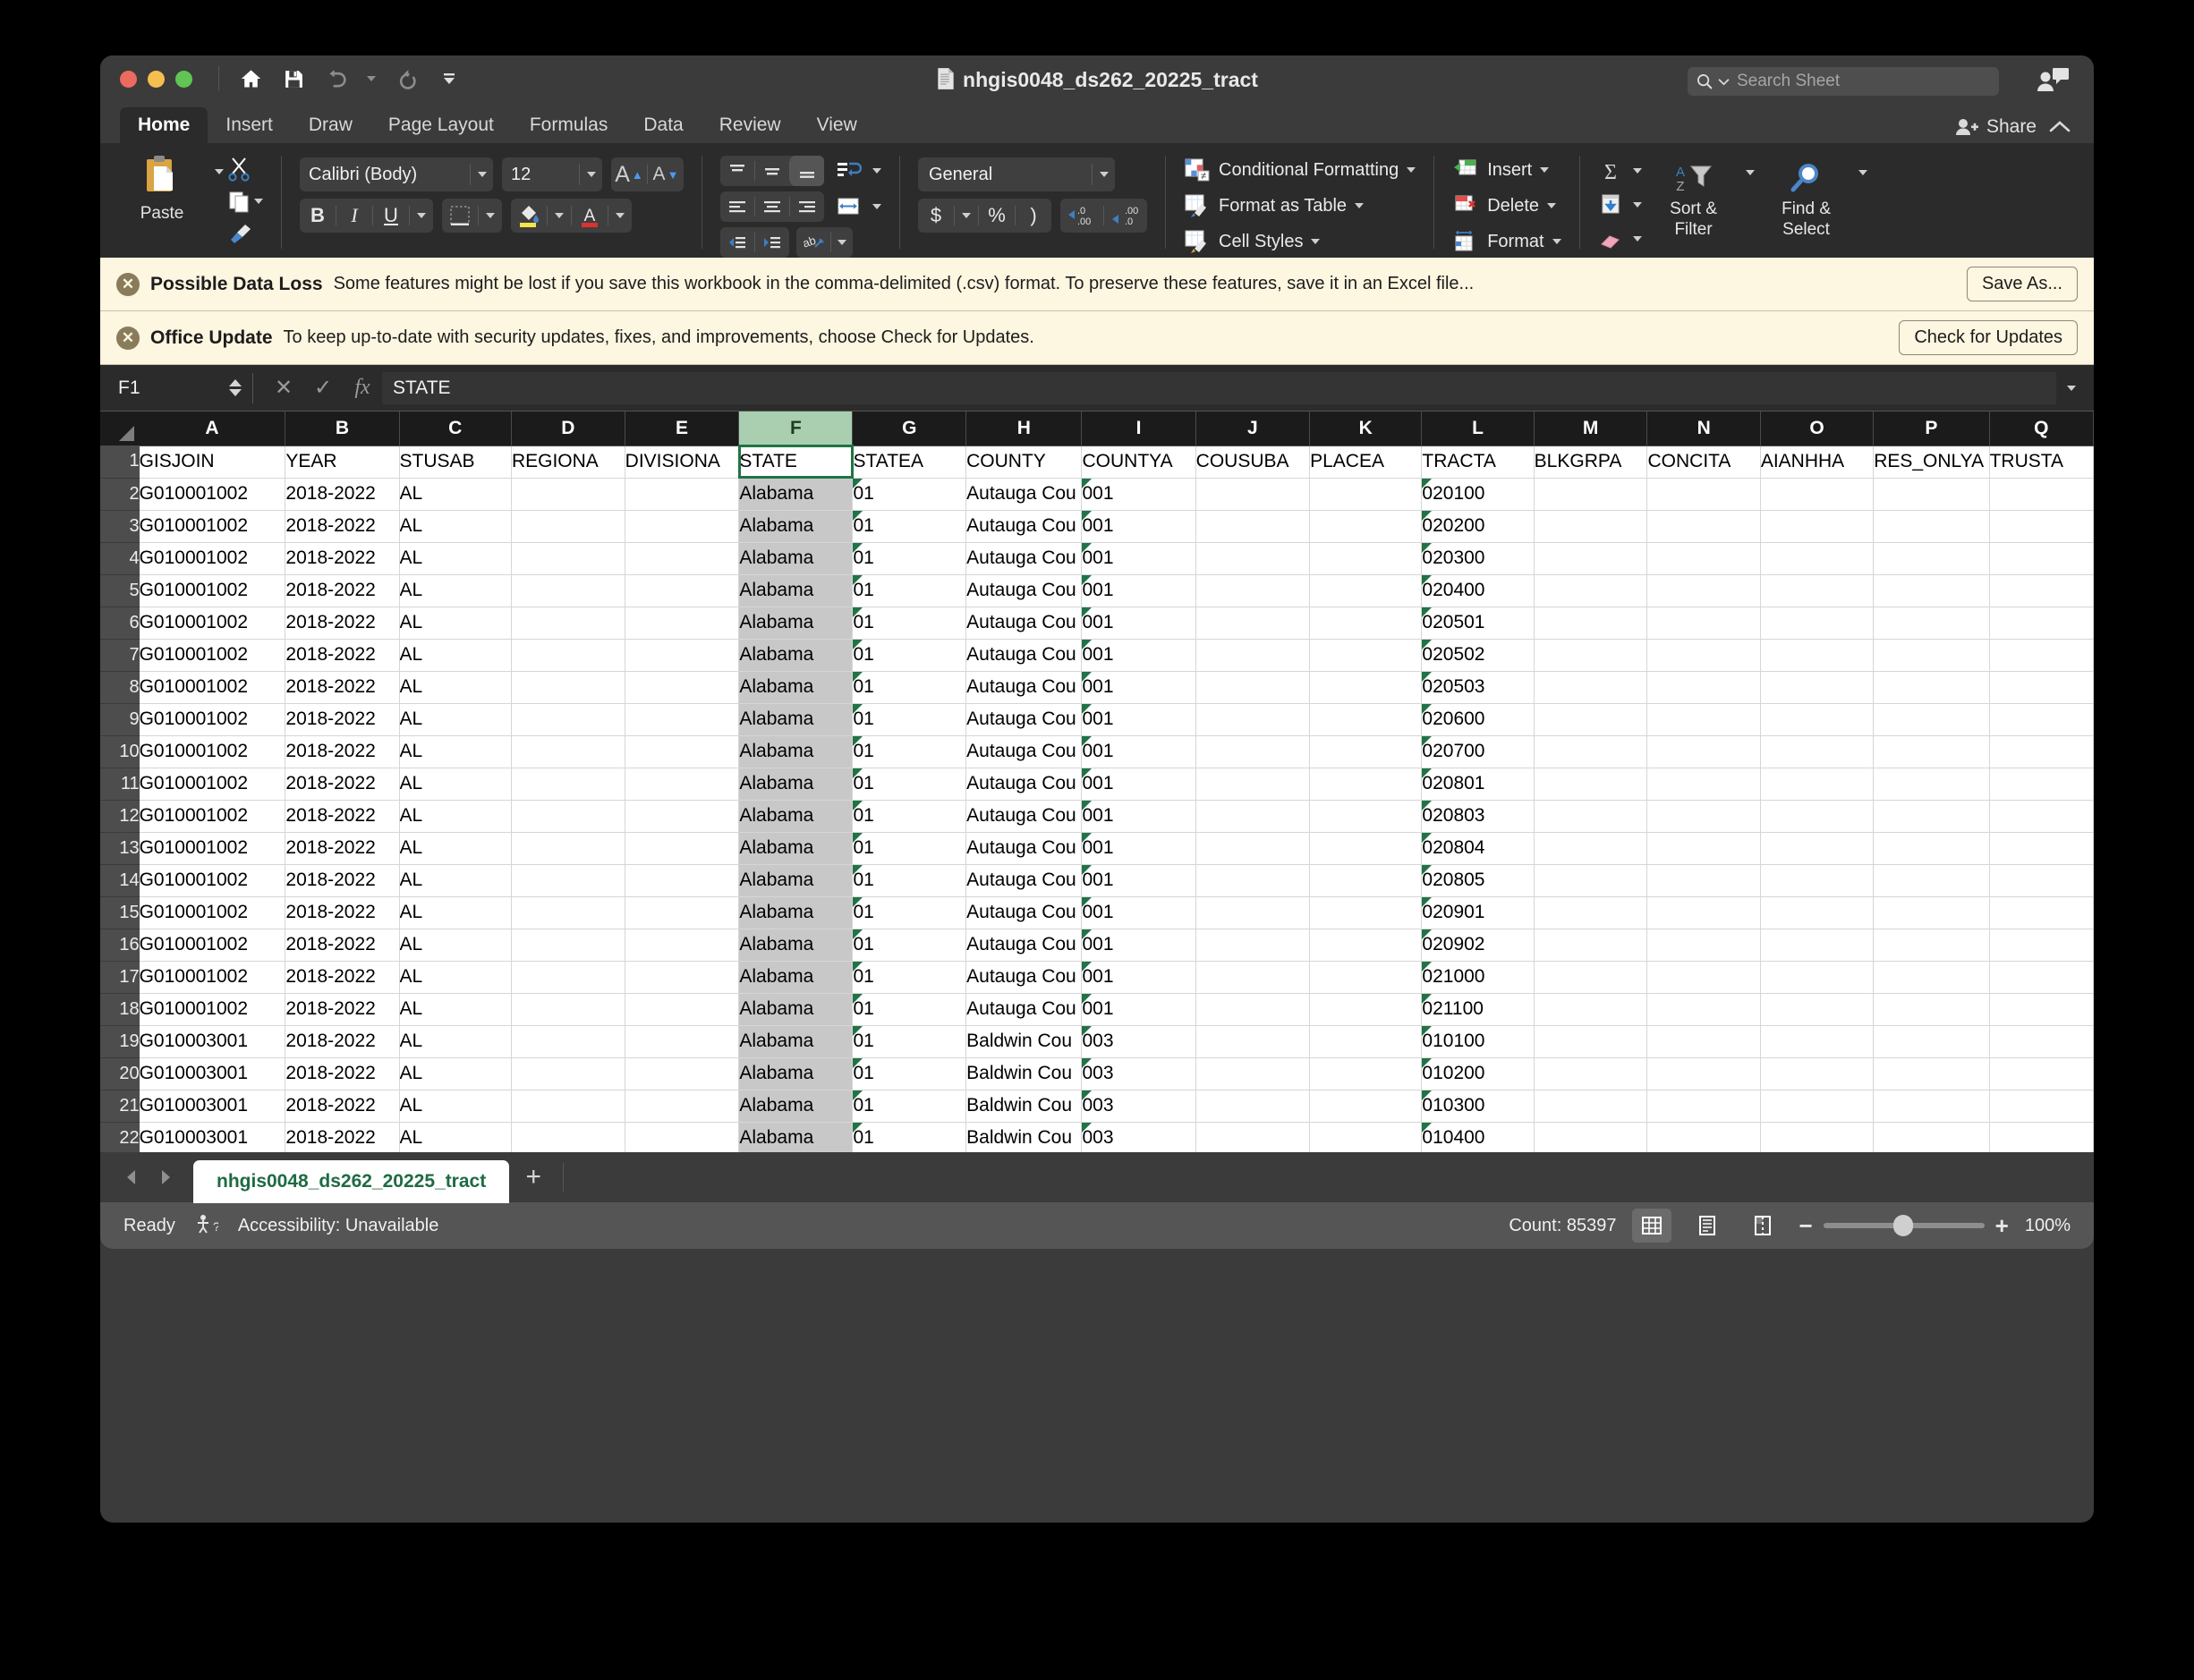 The width and height of the screenshot is (2194, 1680). I want to click on align-middle-button, so click(772, 171).